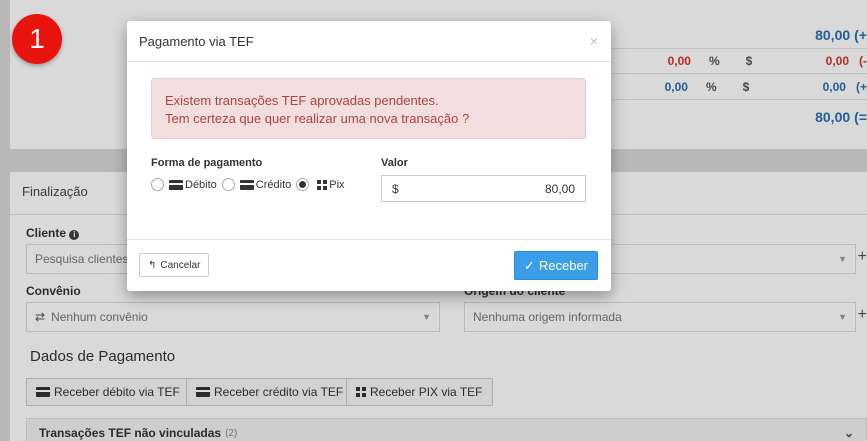 The width and height of the screenshot is (867, 441). What do you see at coordinates (529, 265) in the screenshot?
I see `check-icon: ✓` at bounding box center [529, 265].